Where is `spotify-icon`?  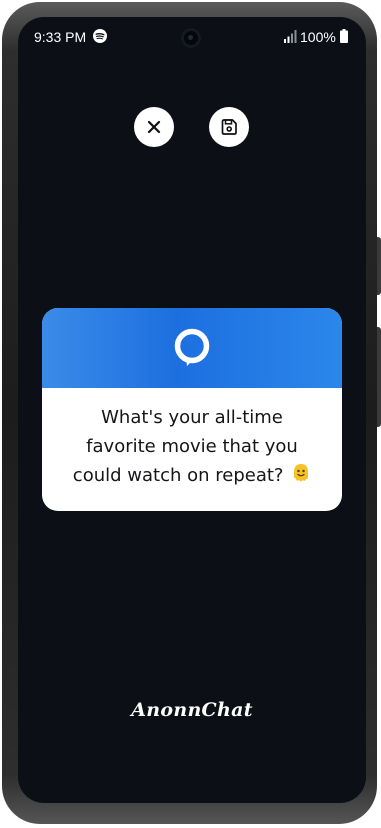
spotify-icon is located at coordinates (100, 36).